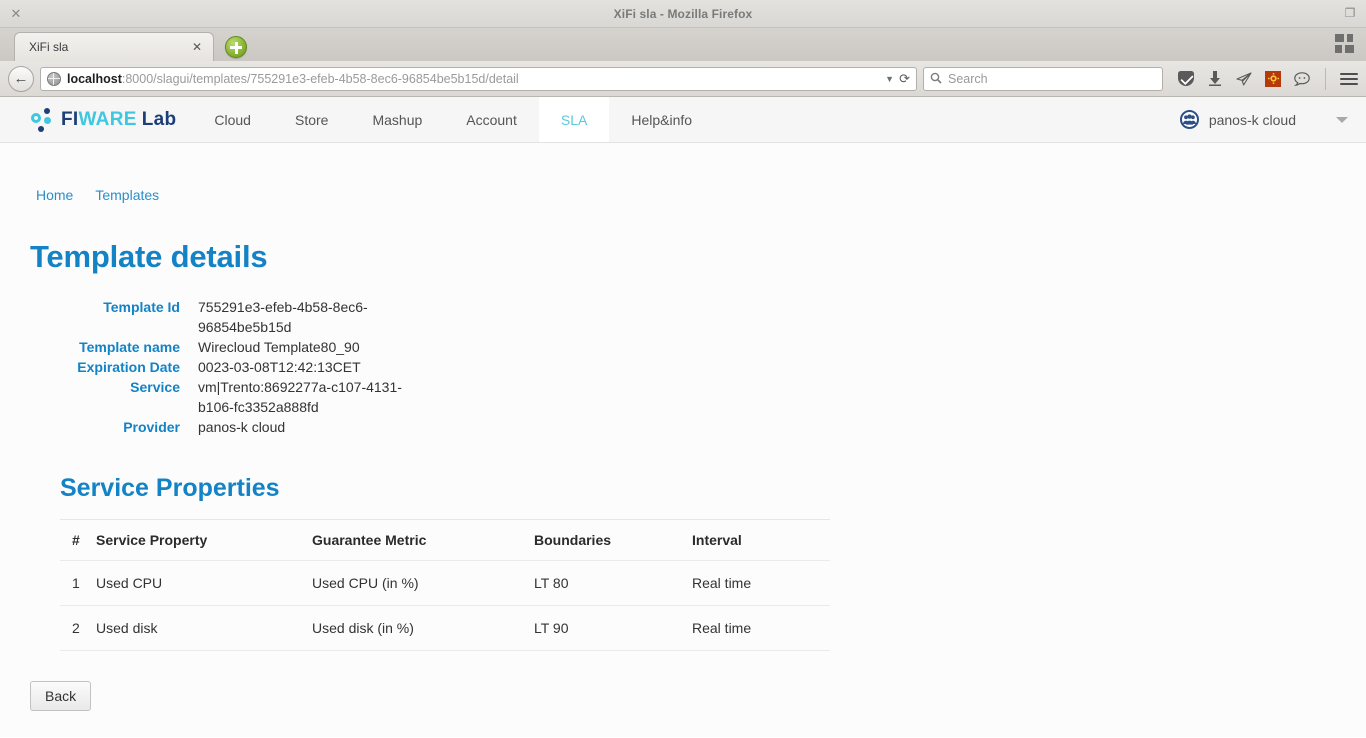  What do you see at coordinates (236, 47) in the screenshot?
I see `new-tab-button` at bounding box center [236, 47].